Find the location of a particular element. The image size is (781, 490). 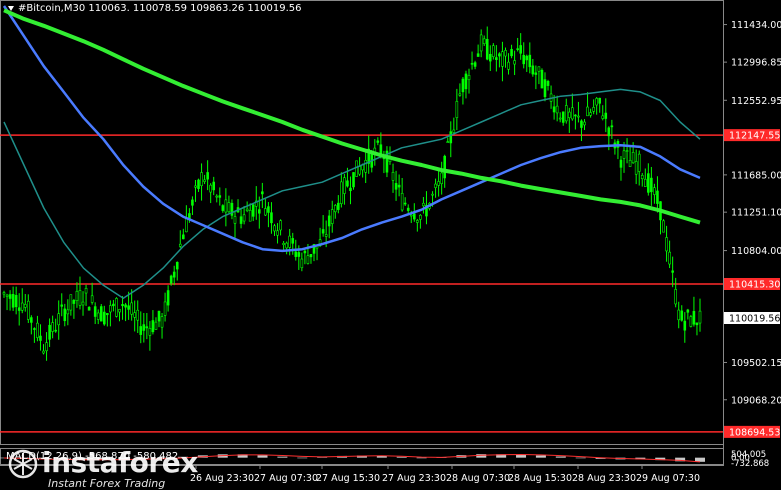

time-label: 26 Aug 23:30 is located at coordinates (222, 478).